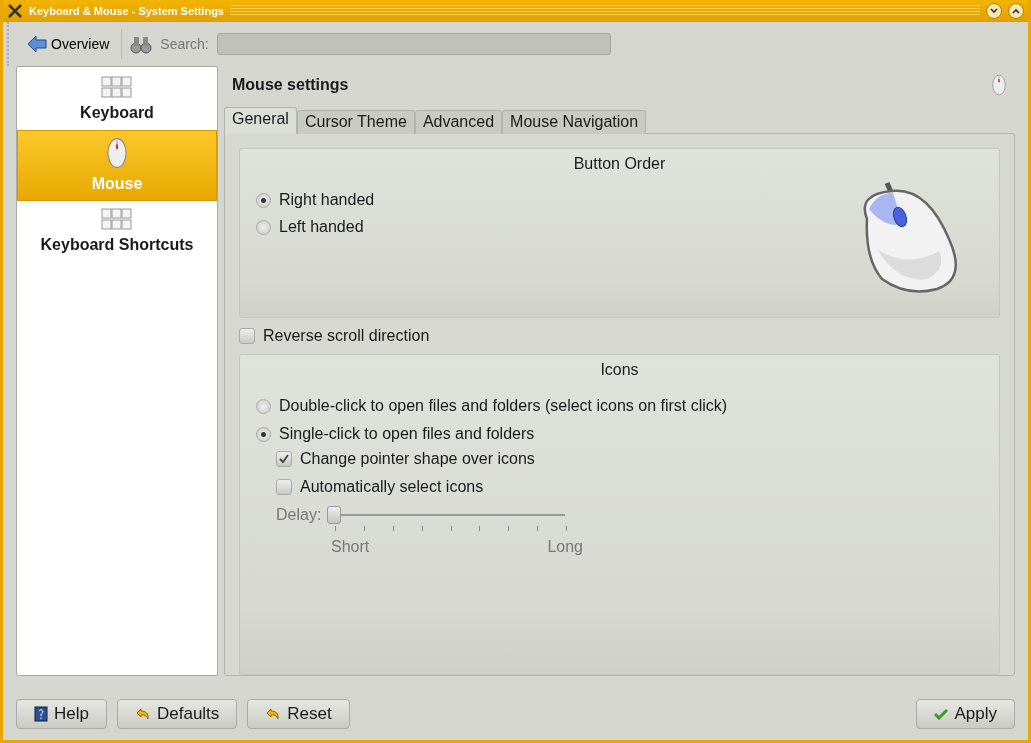  Describe the element at coordinates (417, 459) in the screenshot. I see `checkbox-label: Change pointer shape over icons` at that location.